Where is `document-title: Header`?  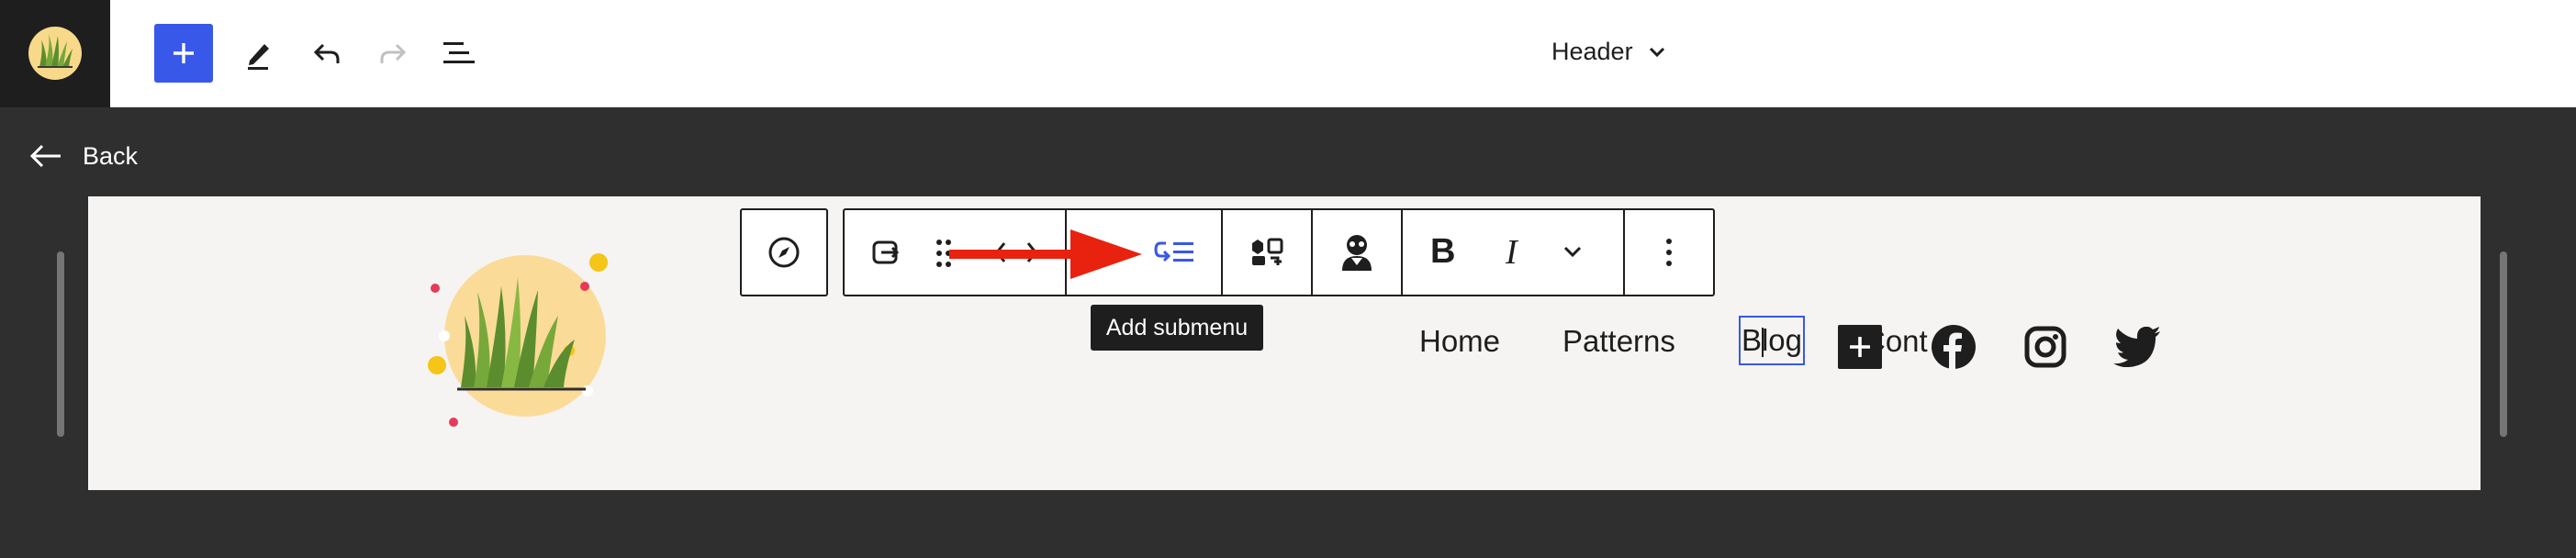 document-title: Header is located at coordinates (1592, 51).